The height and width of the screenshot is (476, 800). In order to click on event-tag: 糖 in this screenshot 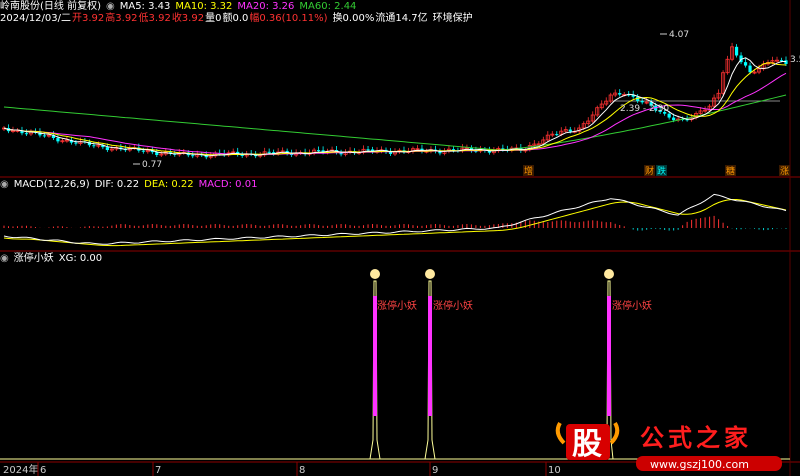, I will do `click(730, 171)`.